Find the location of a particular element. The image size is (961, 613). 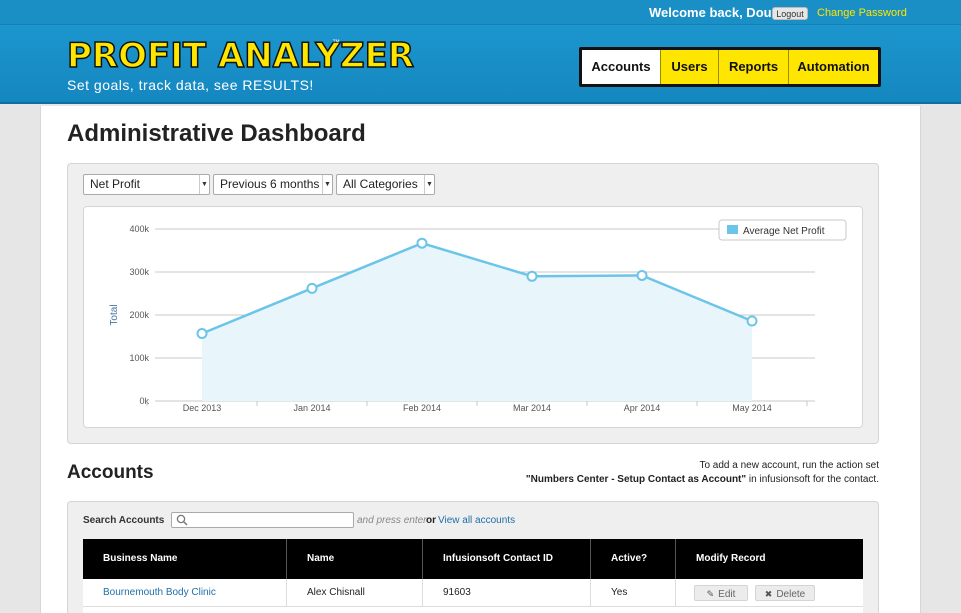

welcome-text: Welcome back, Doug is located at coordinates (714, 12).